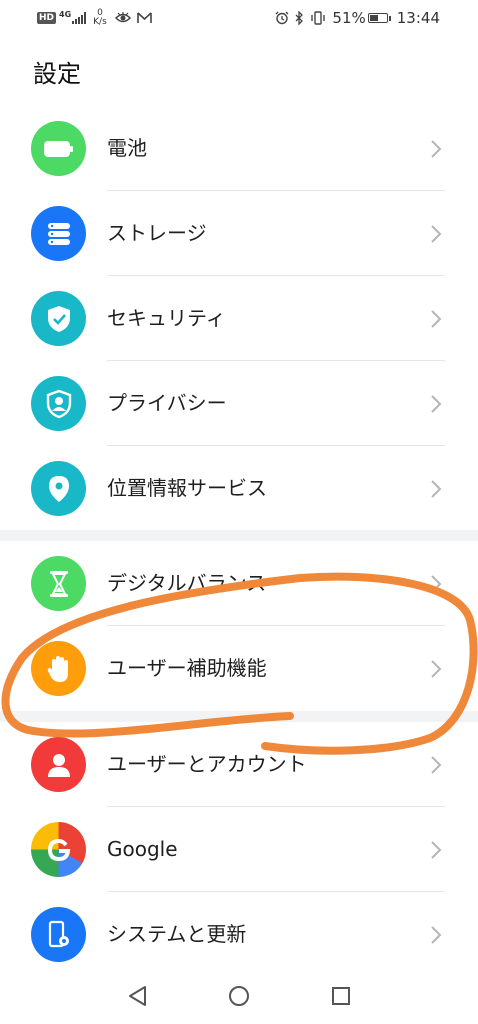 The width and height of the screenshot is (478, 1024). Describe the element at coordinates (187, 668) in the screenshot. I see `settings-item-label: ユーザー補助機能` at that location.